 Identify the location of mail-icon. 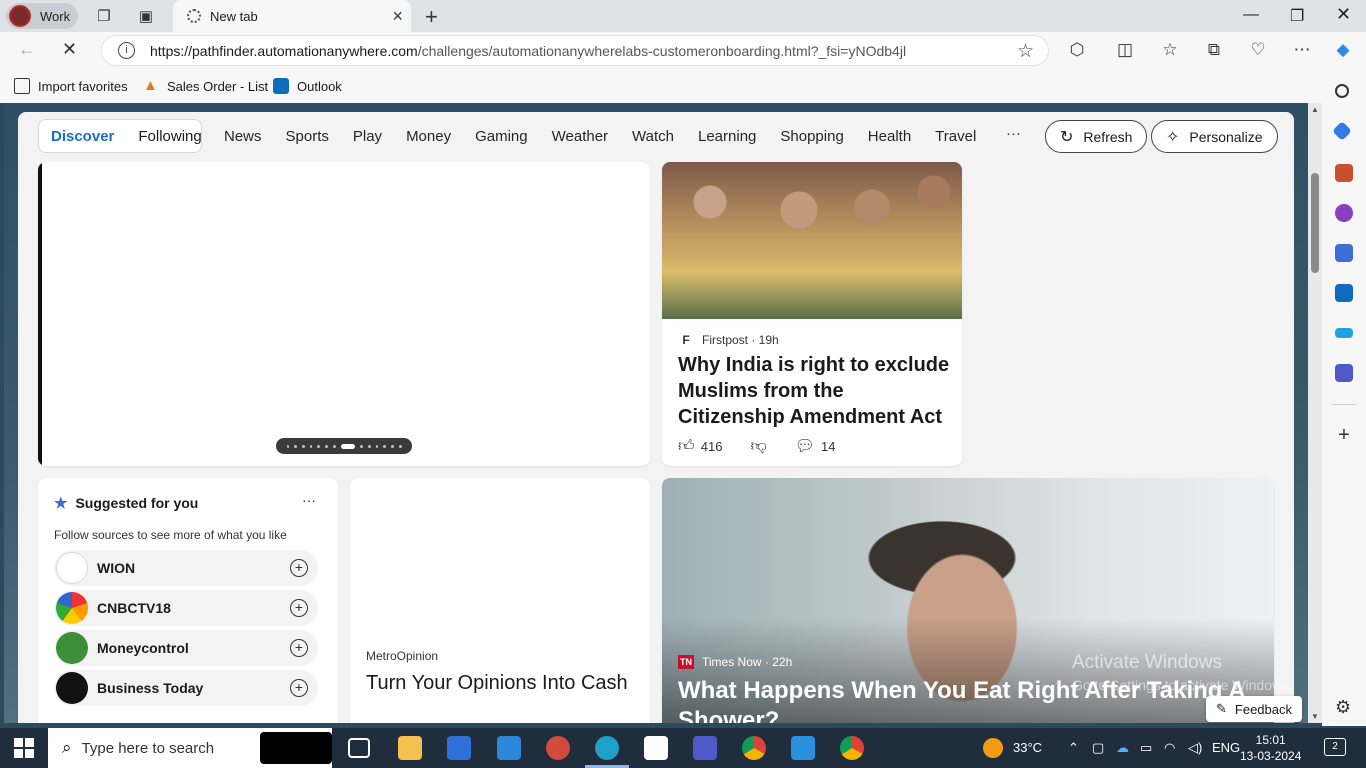
(509, 748).